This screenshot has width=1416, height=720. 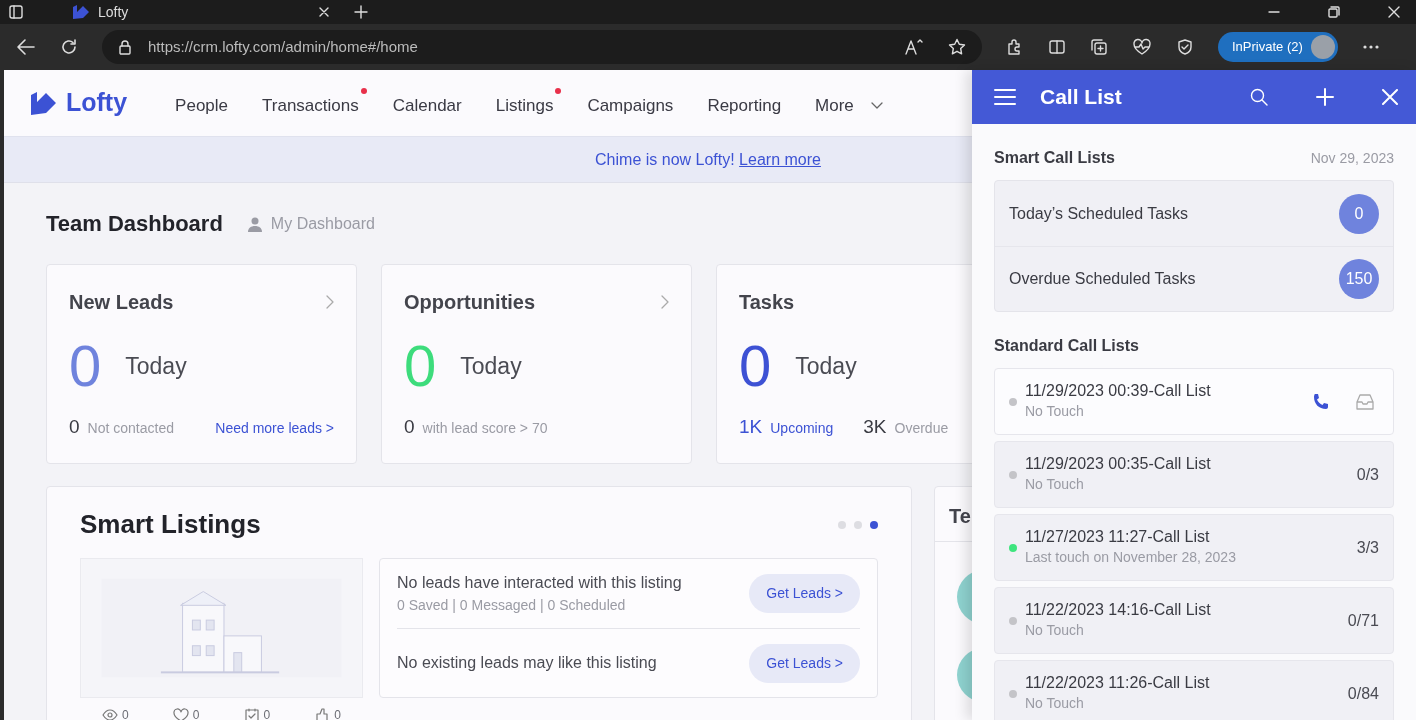 What do you see at coordinates (1194, 401) in the screenshot?
I see `call-list-item: 11/29/2023 00:39-Call List No Touch` at bounding box center [1194, 401].